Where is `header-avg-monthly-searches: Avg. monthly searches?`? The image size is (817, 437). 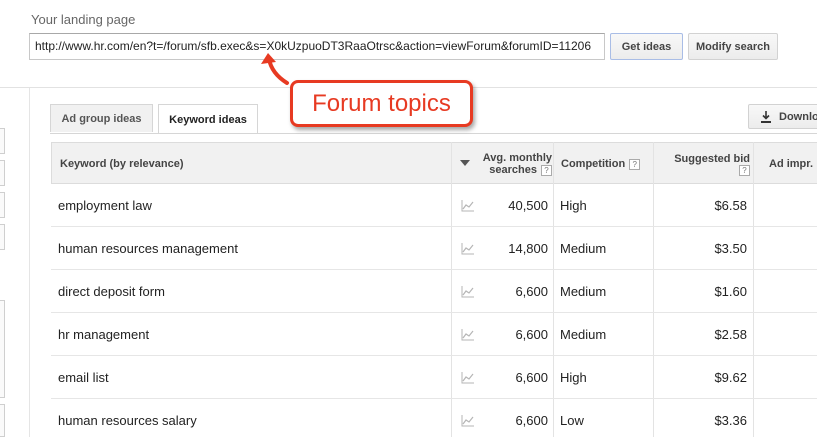 header-avg-monthly-searches: Avg. monthly searches? is located at coordinates (503, 164).